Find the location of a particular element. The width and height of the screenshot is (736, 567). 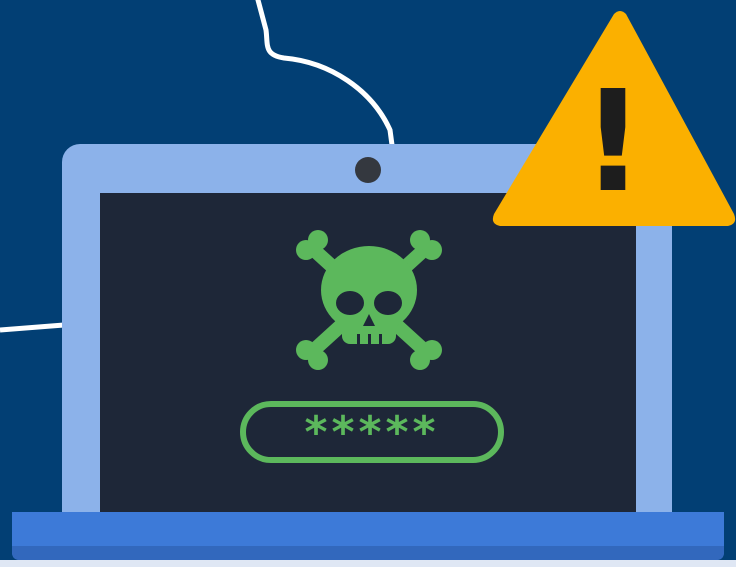

laptop-base-shadow is located at coordinates (368, 553).